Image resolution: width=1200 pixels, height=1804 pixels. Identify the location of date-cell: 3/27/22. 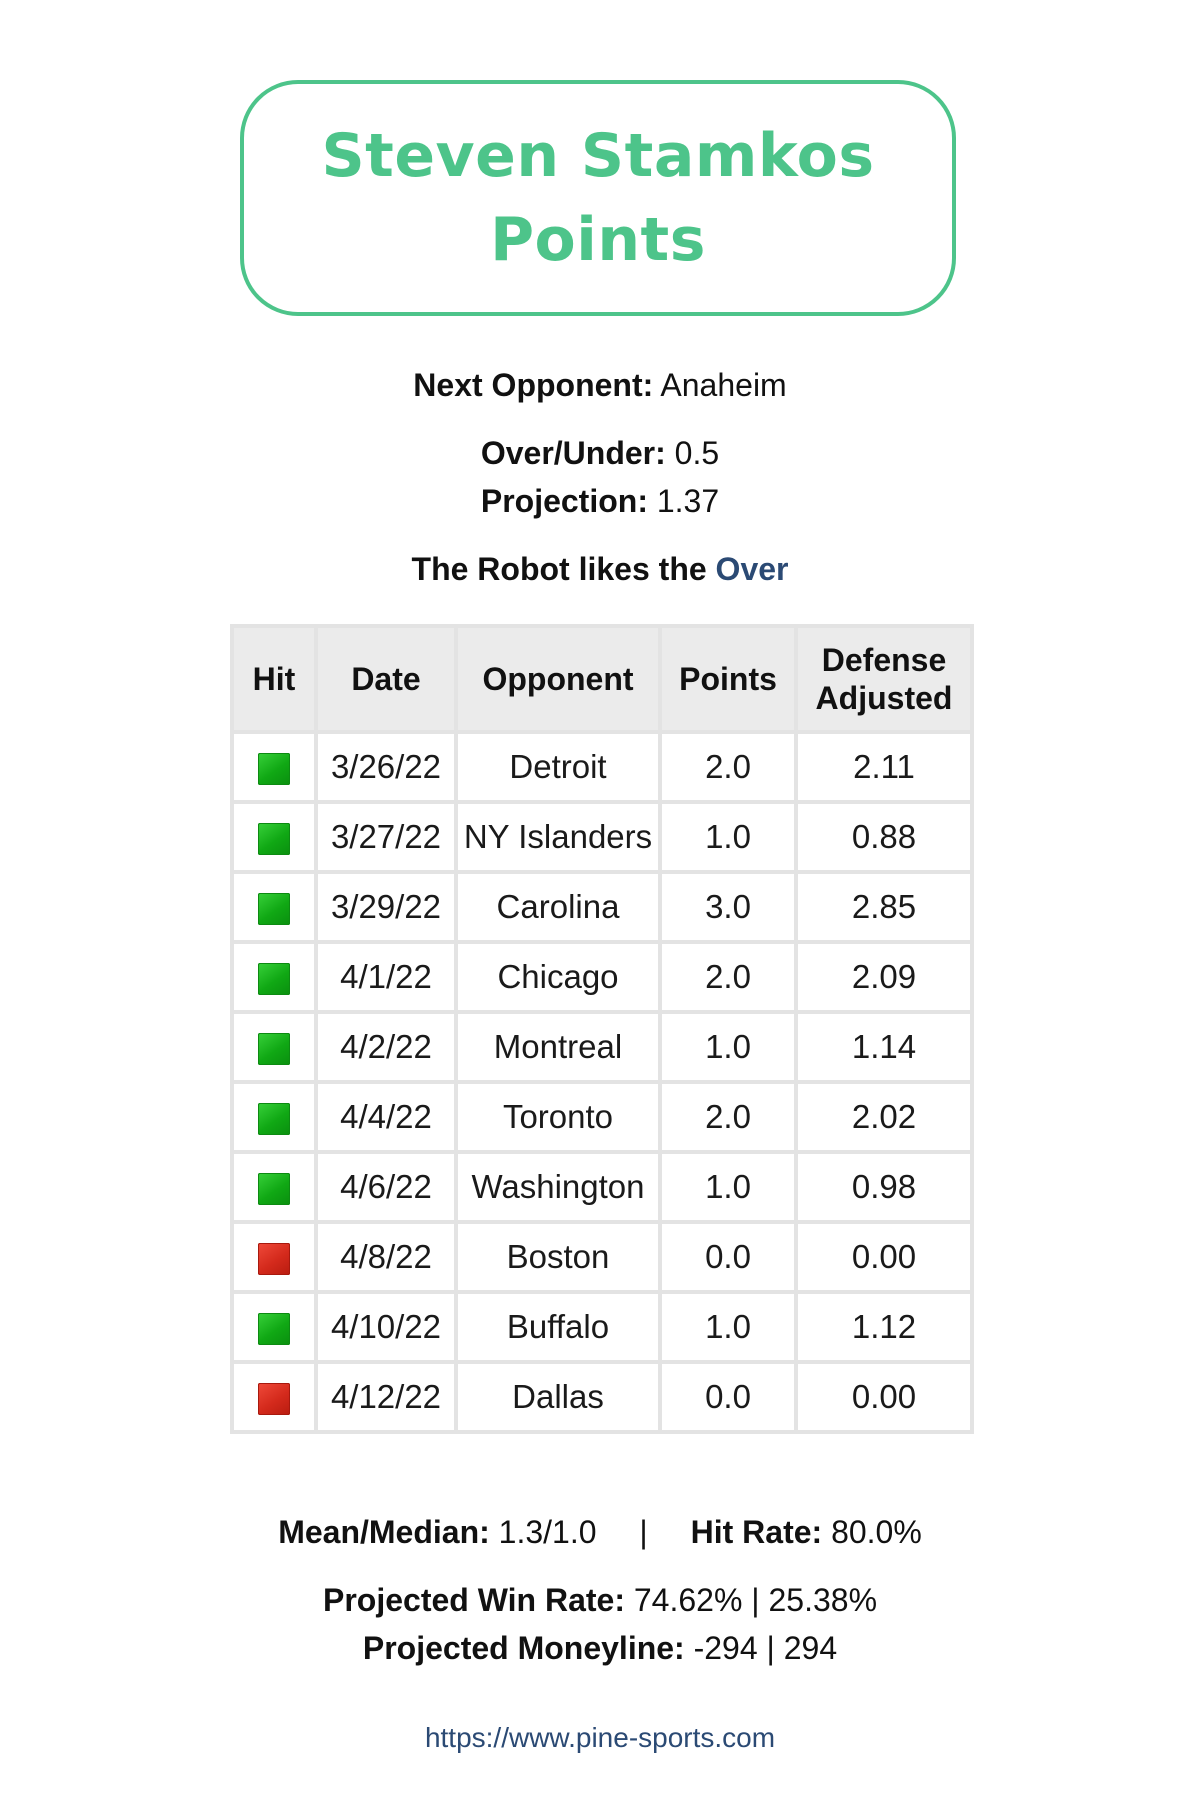
(386, 837).